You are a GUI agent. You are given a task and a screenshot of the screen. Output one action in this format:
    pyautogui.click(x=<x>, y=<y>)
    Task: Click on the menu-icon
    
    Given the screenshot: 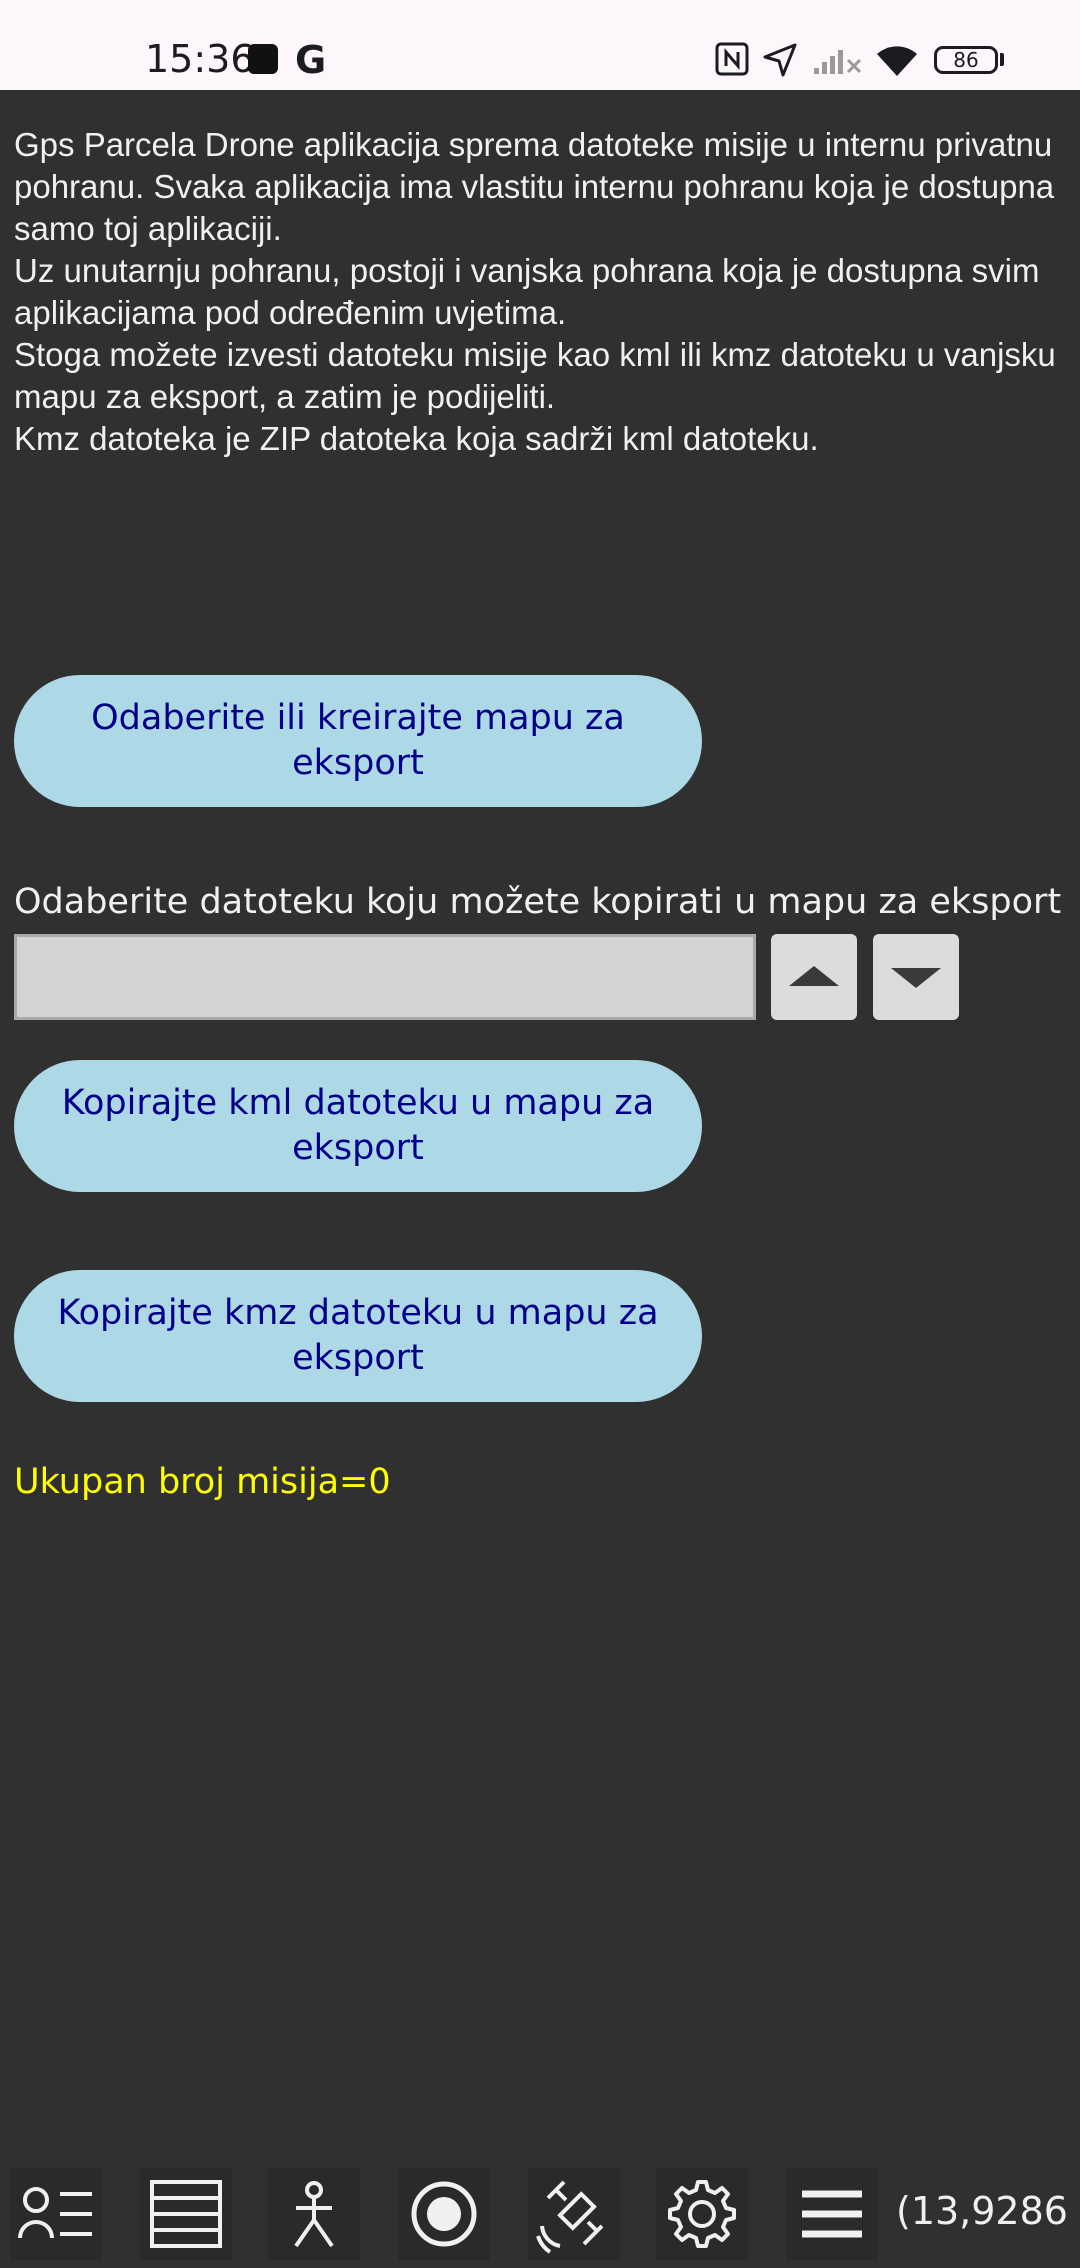 What is the action you would take?
    pyautogui.click(x=832, y=2214)
    